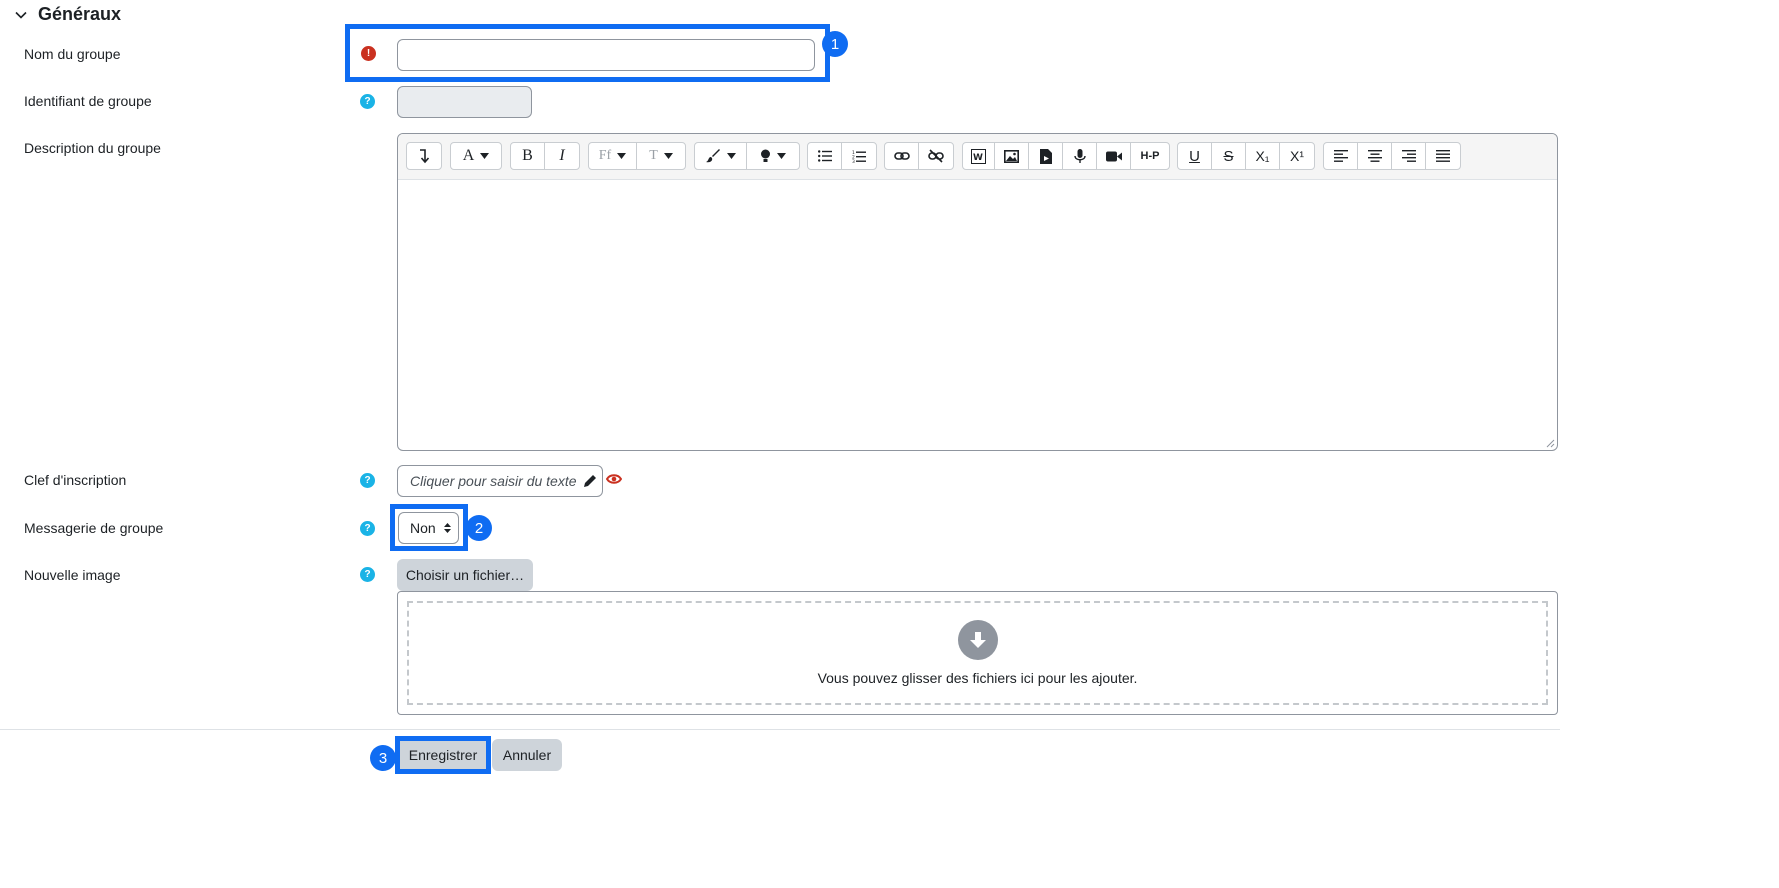 Image resolution: width=1779 pixels, height=888 pixels. Describe the element at coordinates (1341, 156) in the screenshot. I see `align-left-icon` at that location.